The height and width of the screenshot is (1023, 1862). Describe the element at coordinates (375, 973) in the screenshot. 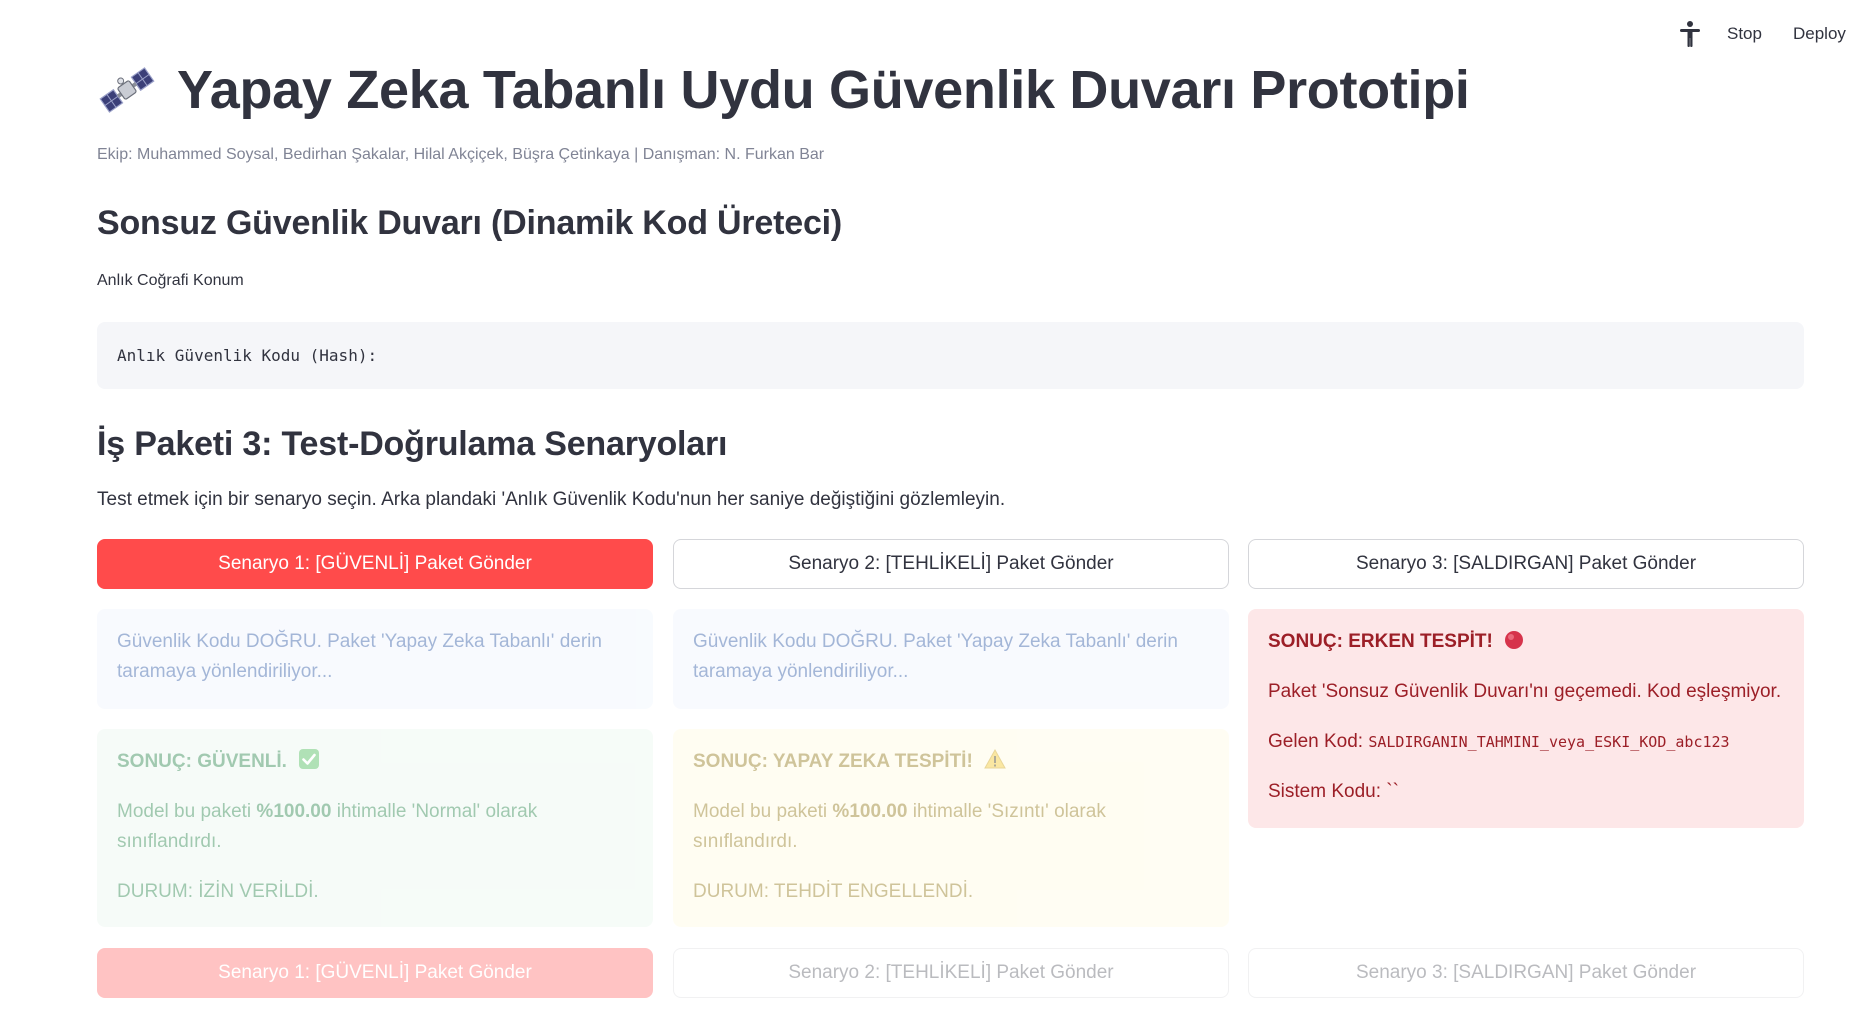

I see `scenario1-button-stale: Senaryo 1: [GÜVENLİ] Paket Gönder` at that location.